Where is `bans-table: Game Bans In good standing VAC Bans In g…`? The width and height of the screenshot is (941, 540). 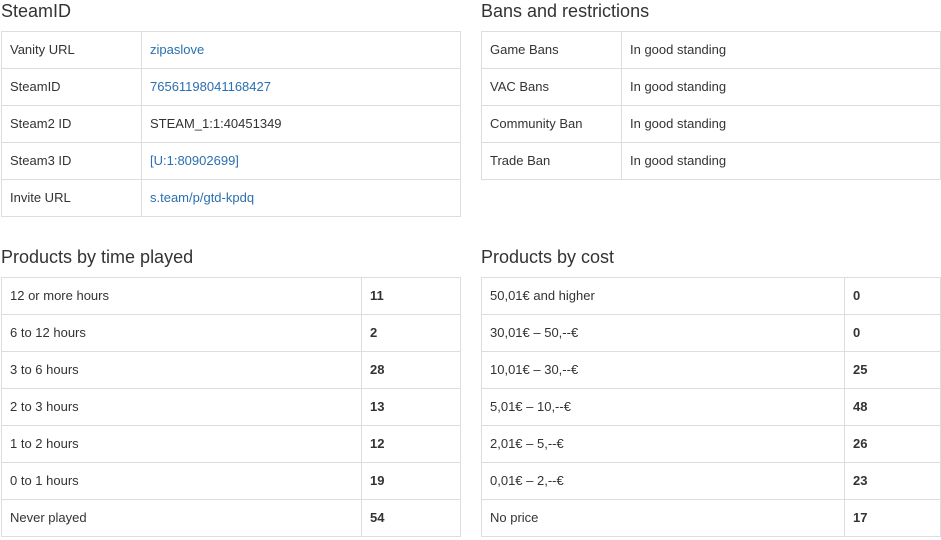 bans-table: Game Bans In good standing VAC Bans In g… is located at coordinates (711, 105).